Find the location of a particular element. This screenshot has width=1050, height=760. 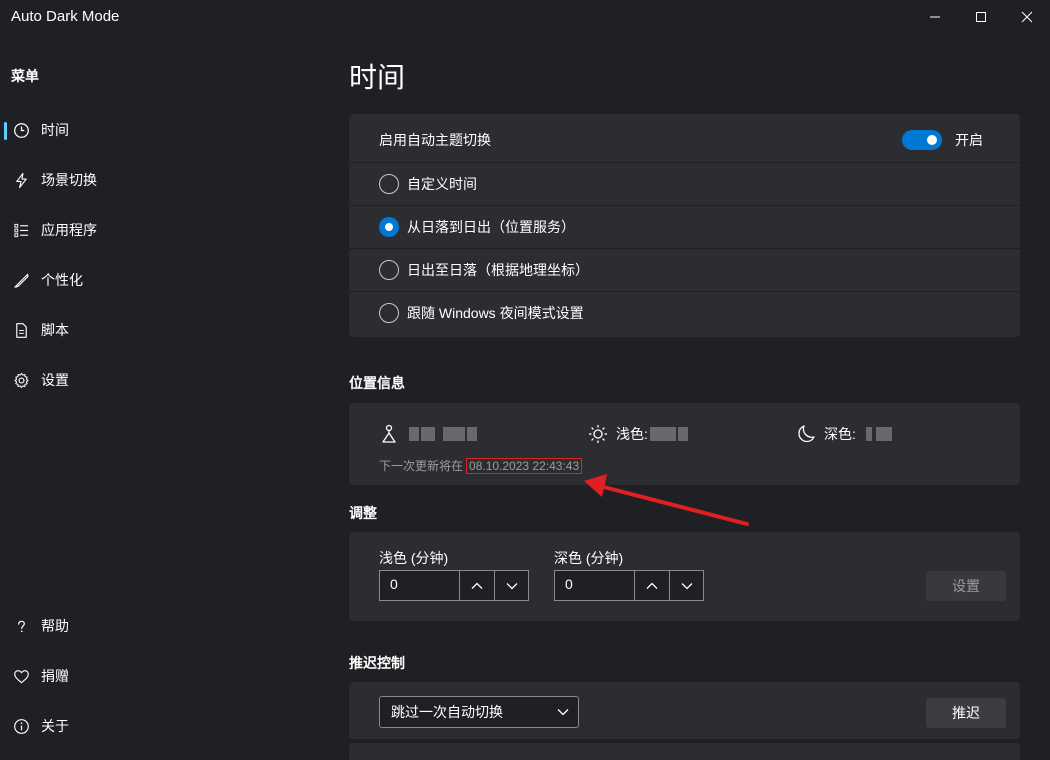

sidebar-item-donate: 捐赠 is located at coordinates (165, 676).